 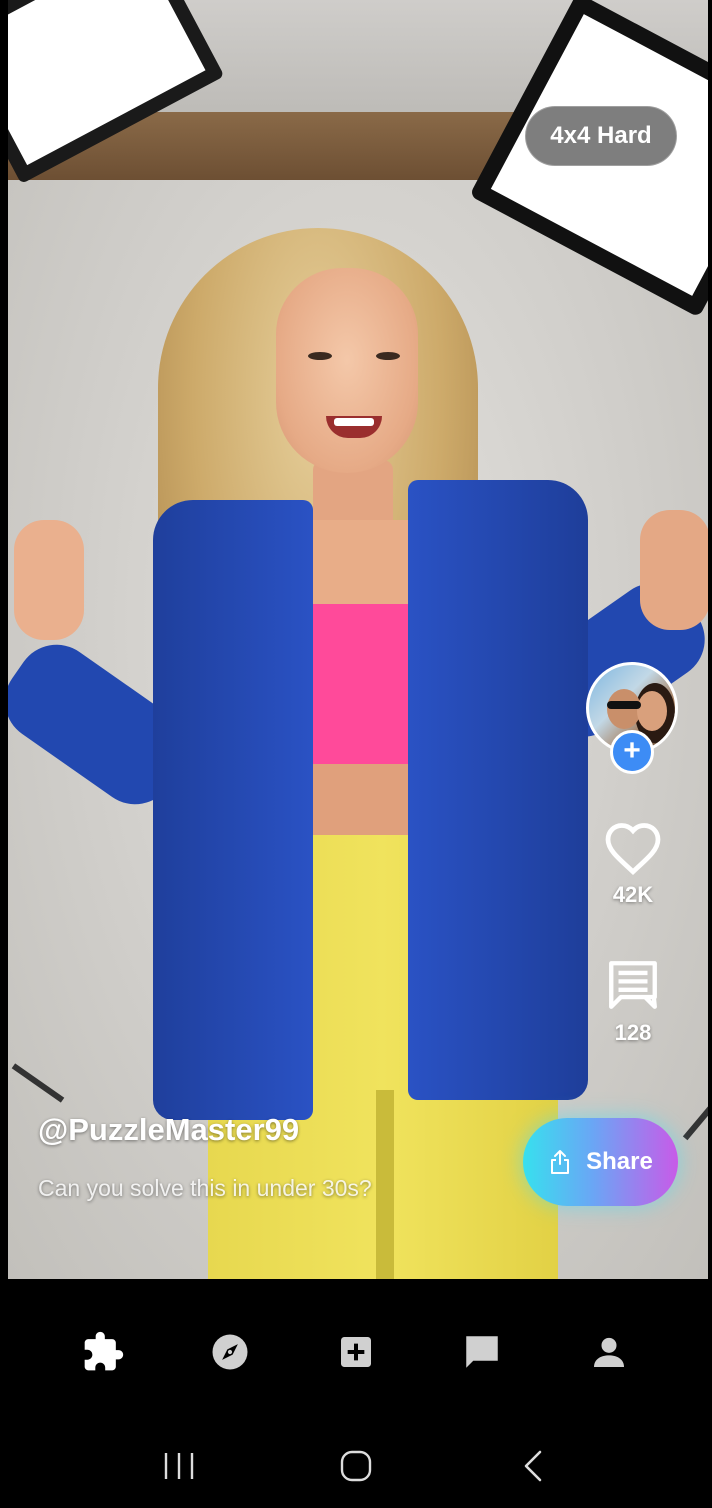 I want to click on person-eye-right, so click(x=388, y=356).